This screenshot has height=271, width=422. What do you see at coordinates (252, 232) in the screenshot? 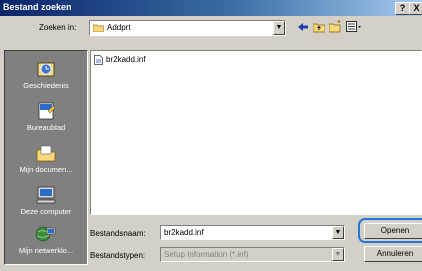
I see `filename-field: br2kadd.inf ▼` at bounding box center [252, 232].